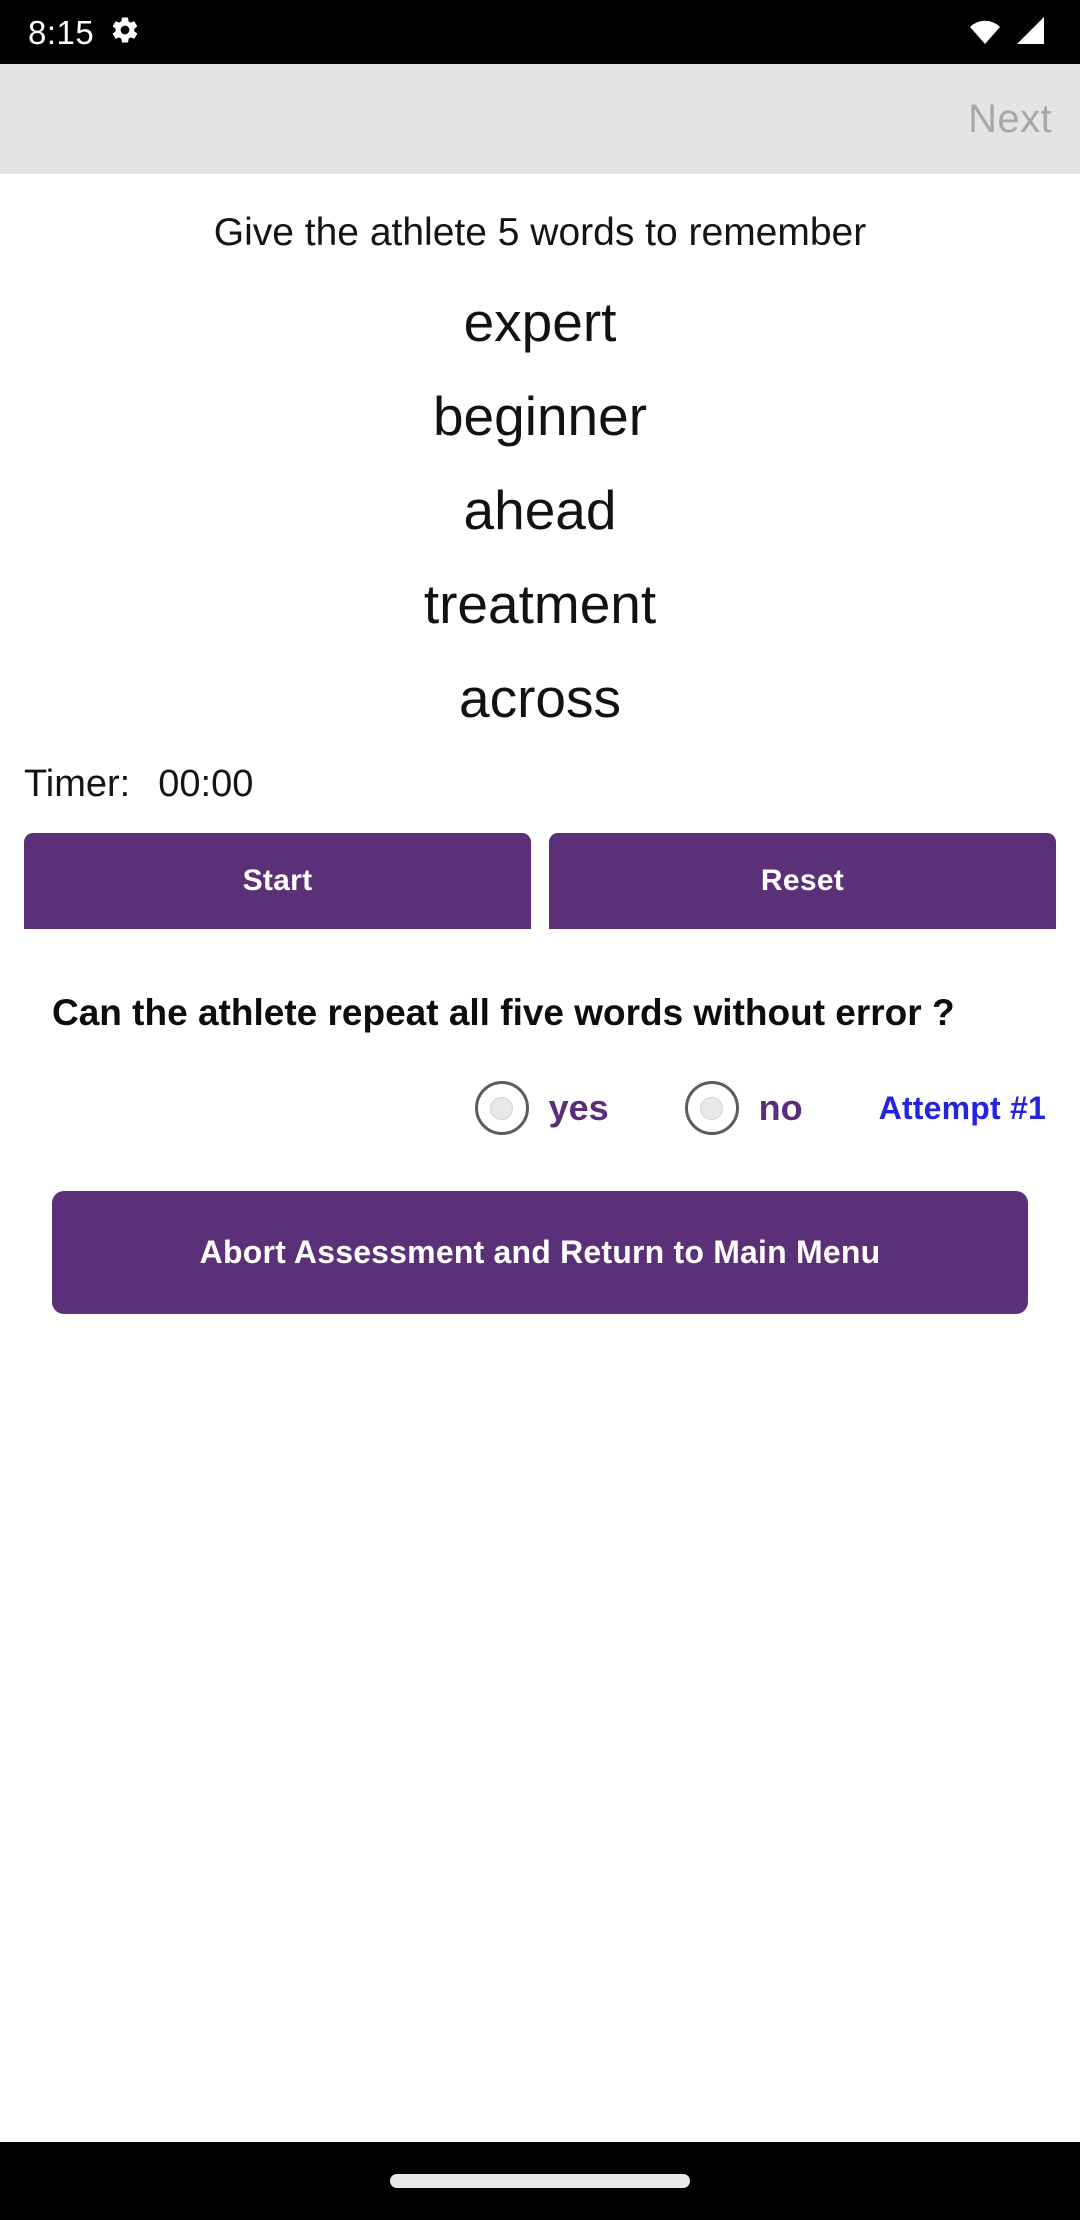  What do you see at coordinates (1010, 119) in the screenshot?
I see `next-button: Next` at bounding box center [1010, 119].